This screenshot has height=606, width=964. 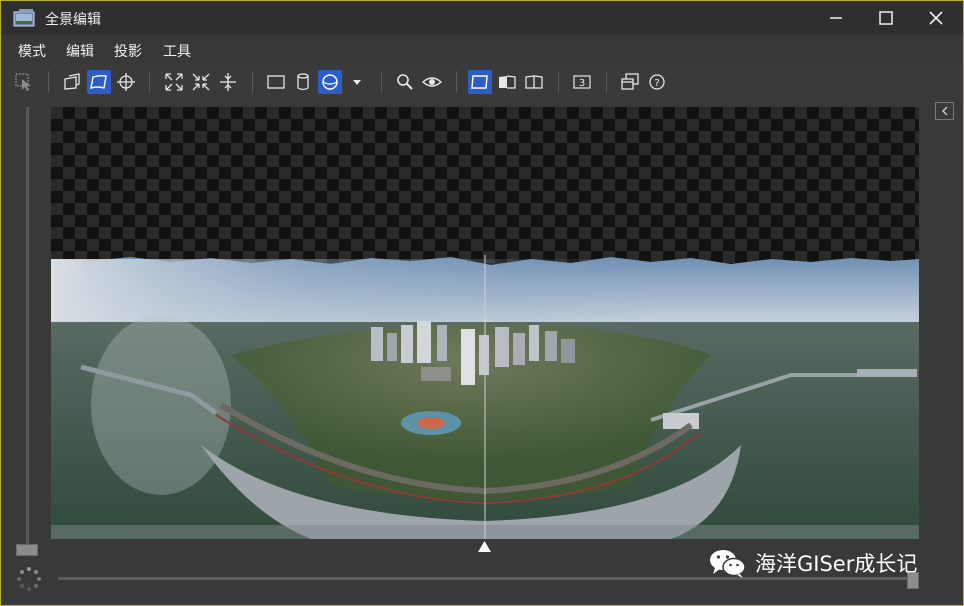 I want to click on layout-mirror-button, so click(x=507, y=82).